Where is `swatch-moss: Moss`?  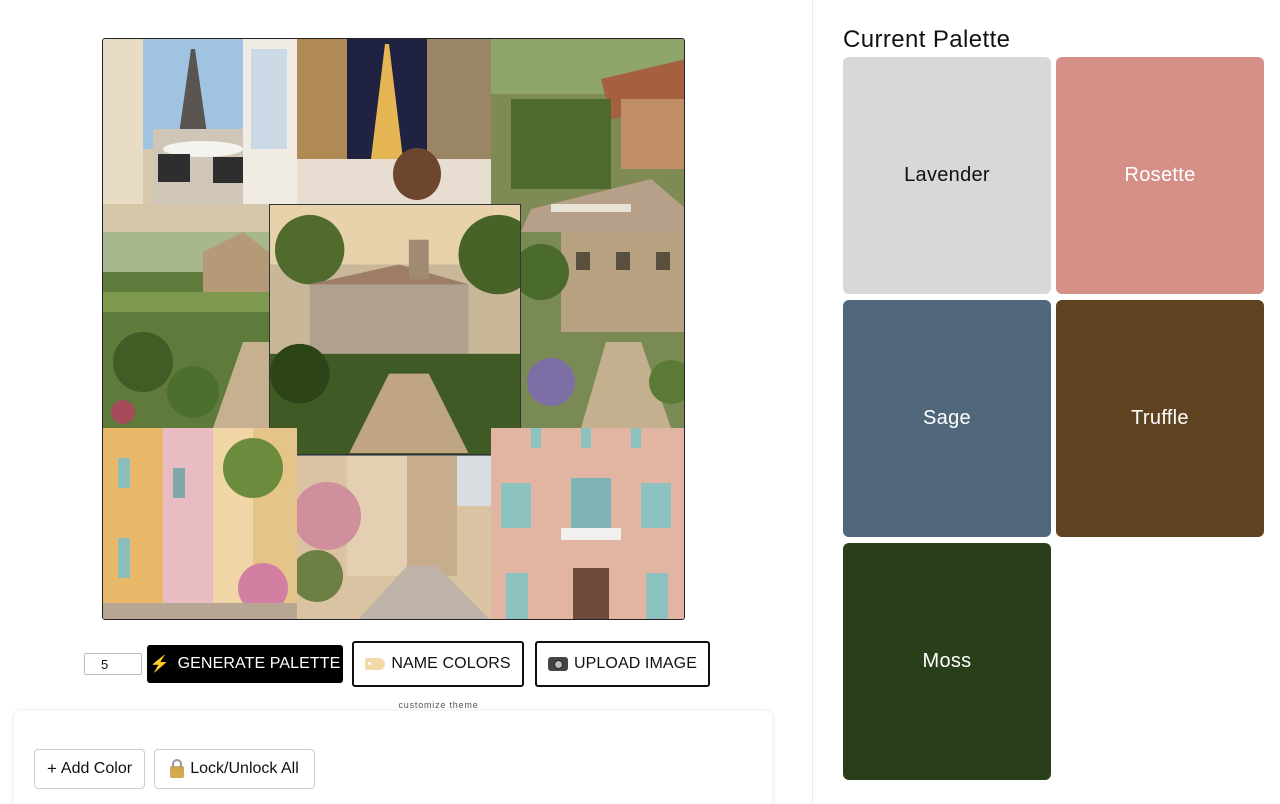
swatch-moss: Moss is located at coordinates (947, 661).